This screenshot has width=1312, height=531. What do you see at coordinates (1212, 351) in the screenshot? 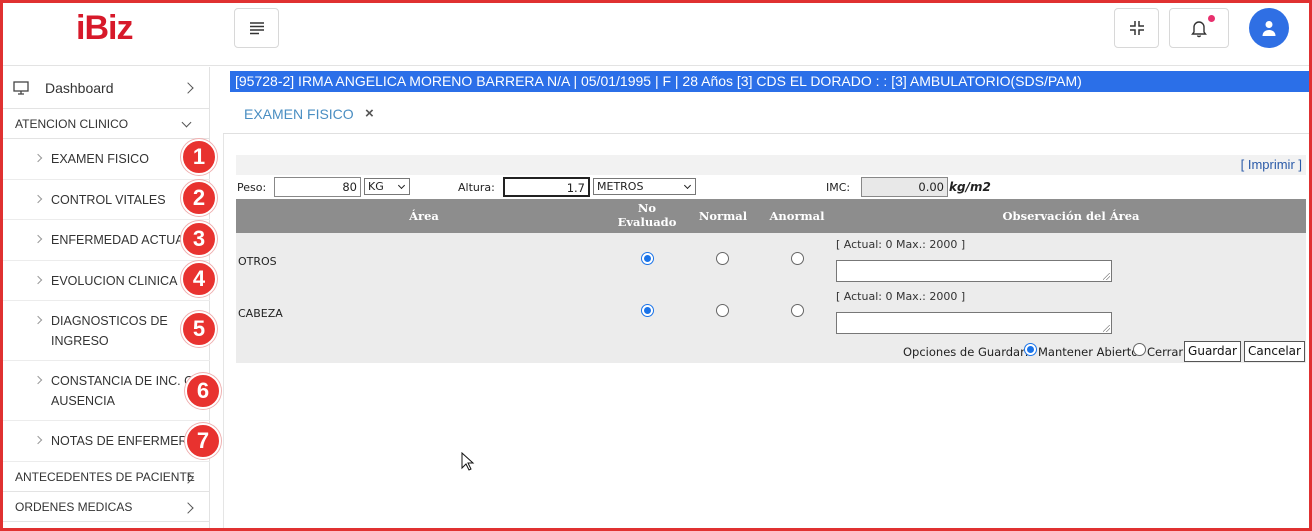
I see `save-button: Guardar` at bounding box center [1212, 351].